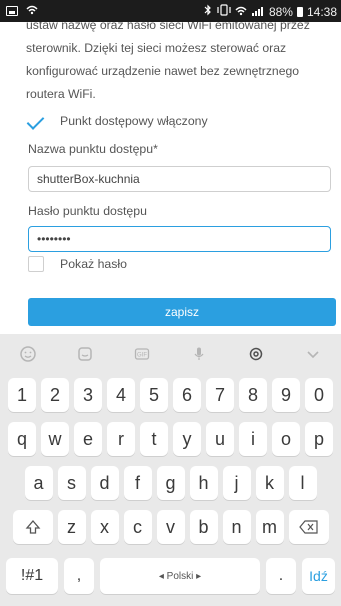 The height and width of the screenshot is (606, 341). What do you see at coordinates (299, 11) in the screenshot?
I see `battery-icon` at bounding box center [299, 11].